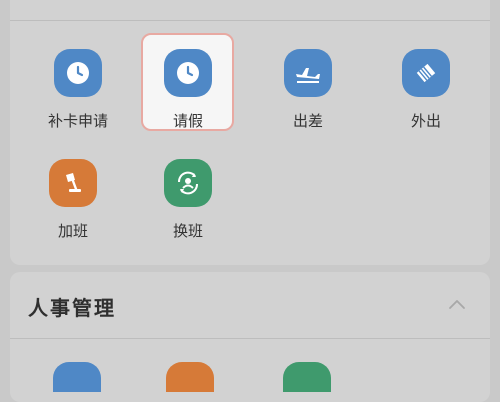 This screenshot has width=500, height=402. Describe the element at coordinates (73, 183) in the screenshot. I see `desk-lamp-icon` at that location.